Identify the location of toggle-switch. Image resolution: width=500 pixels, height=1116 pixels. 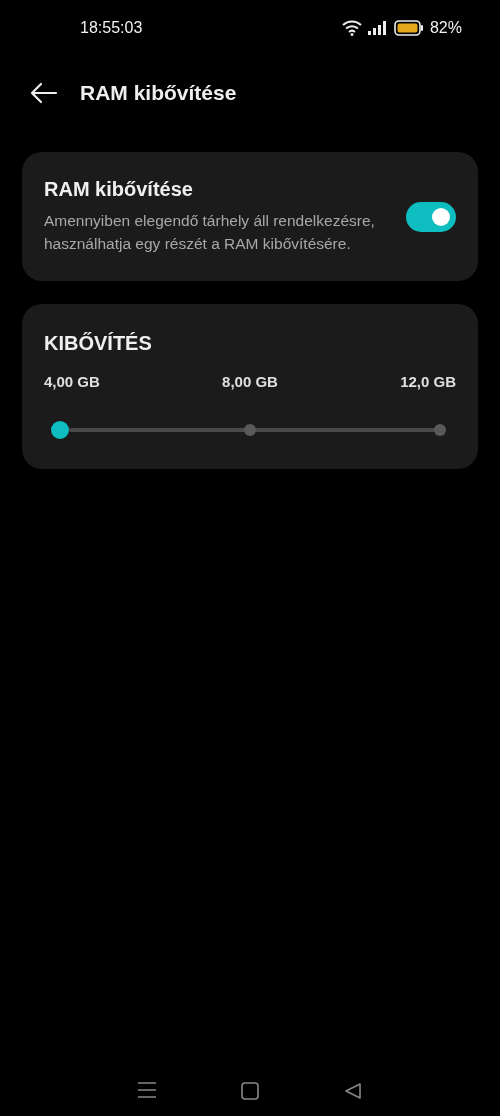
(431, 216).